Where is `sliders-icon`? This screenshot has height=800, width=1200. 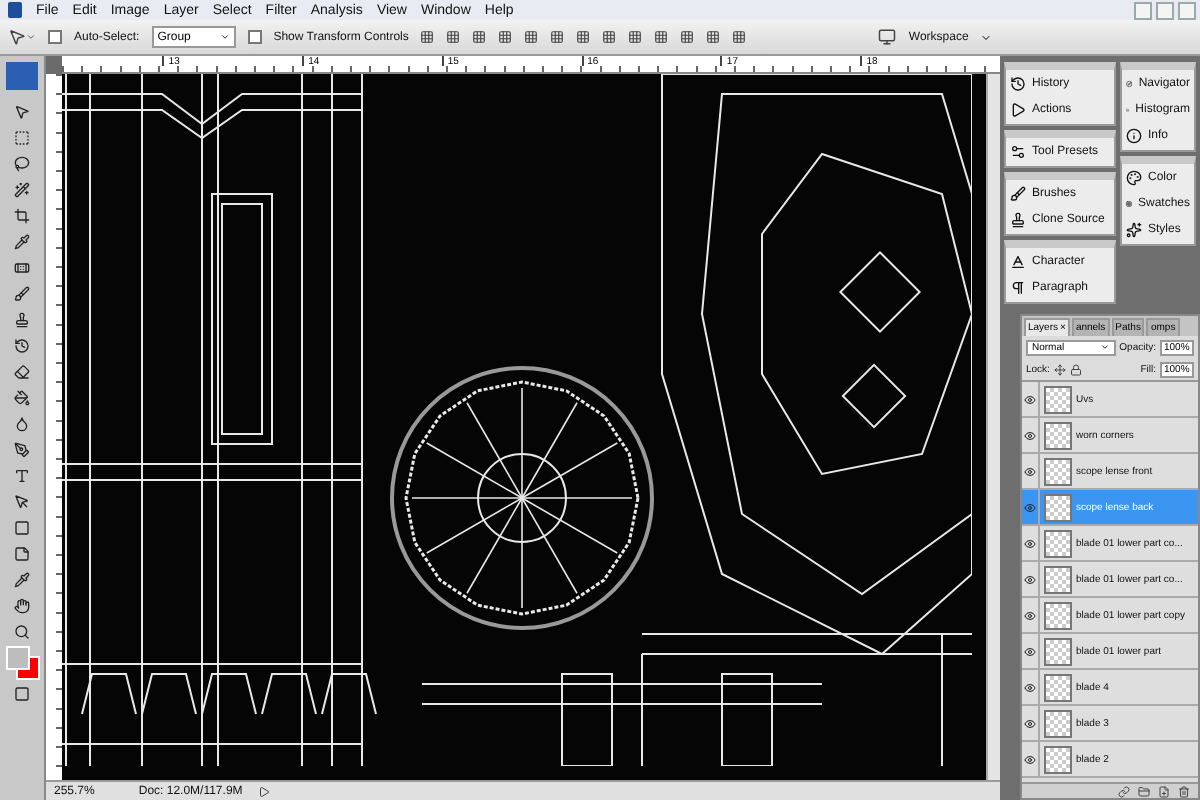
sliders-icon is located at coordinates (1018, 152).